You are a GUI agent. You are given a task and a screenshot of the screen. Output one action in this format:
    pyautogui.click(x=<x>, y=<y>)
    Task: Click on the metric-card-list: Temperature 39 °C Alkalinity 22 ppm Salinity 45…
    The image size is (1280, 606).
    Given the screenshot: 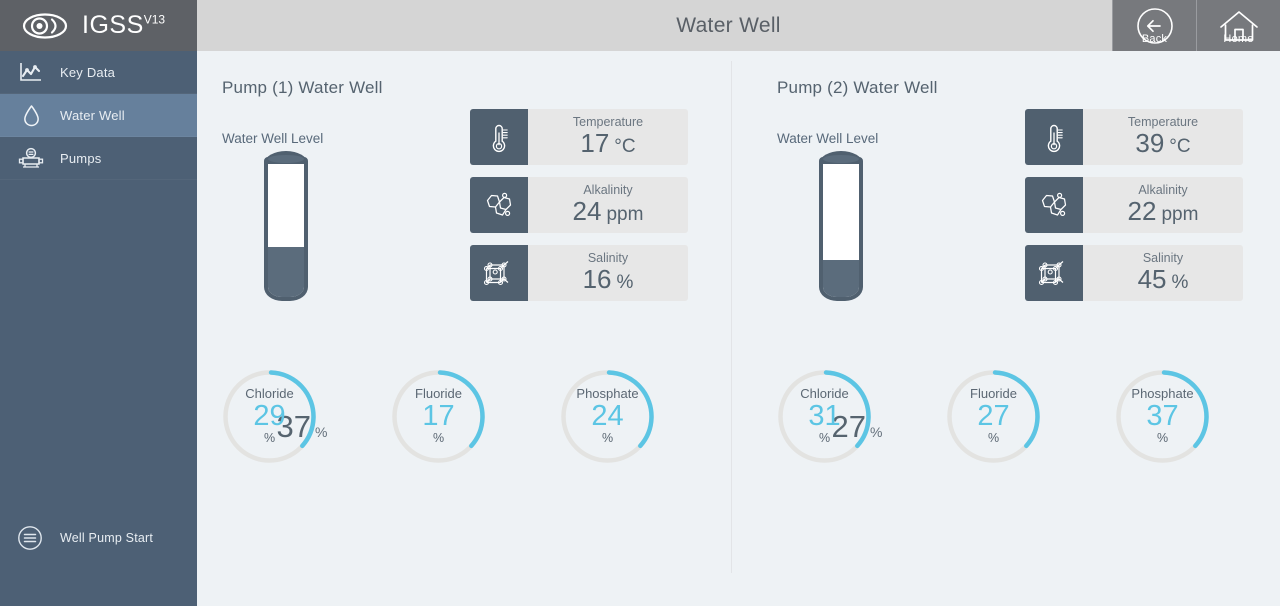 What is the action you would take?
    pyautogui.click(x=1134, y=211)
    